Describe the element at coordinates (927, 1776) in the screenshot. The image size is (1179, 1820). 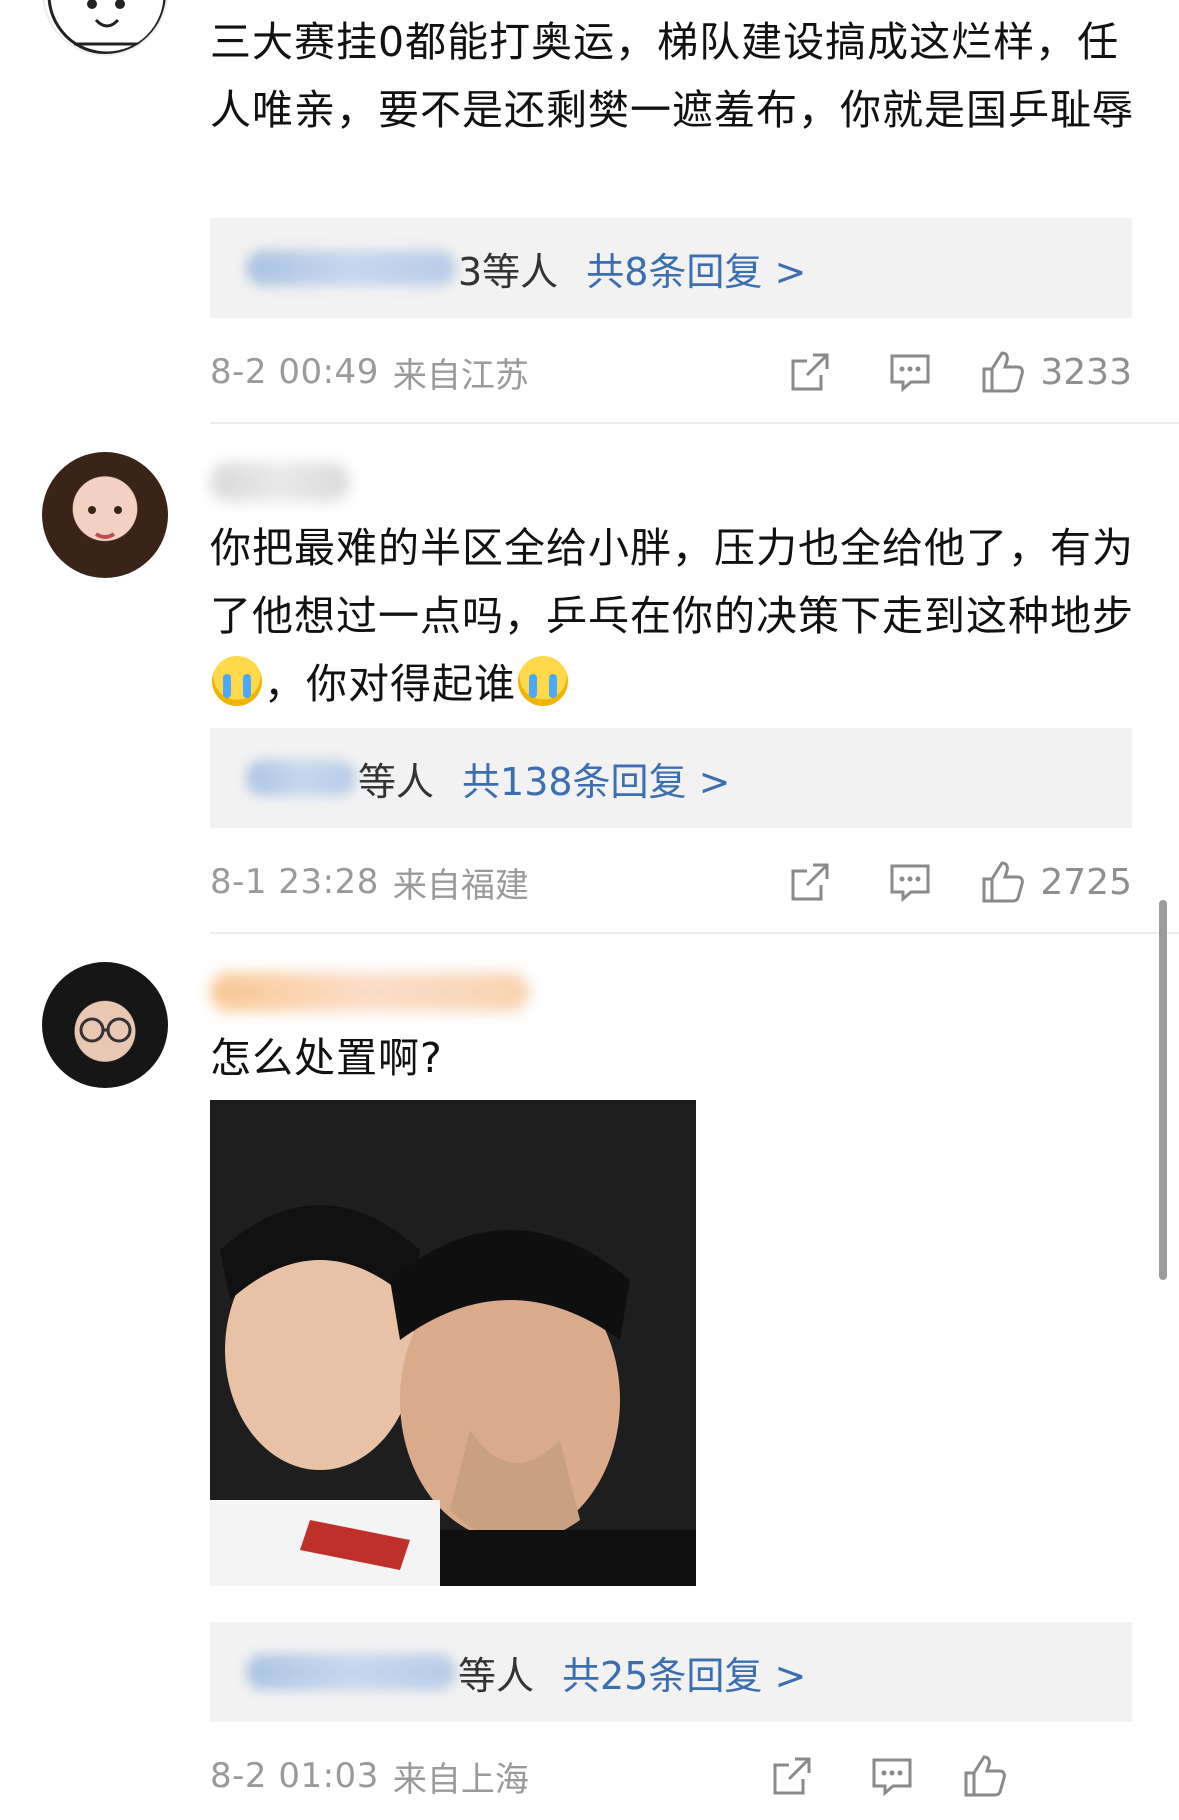
I see `comment-actions` at that location.